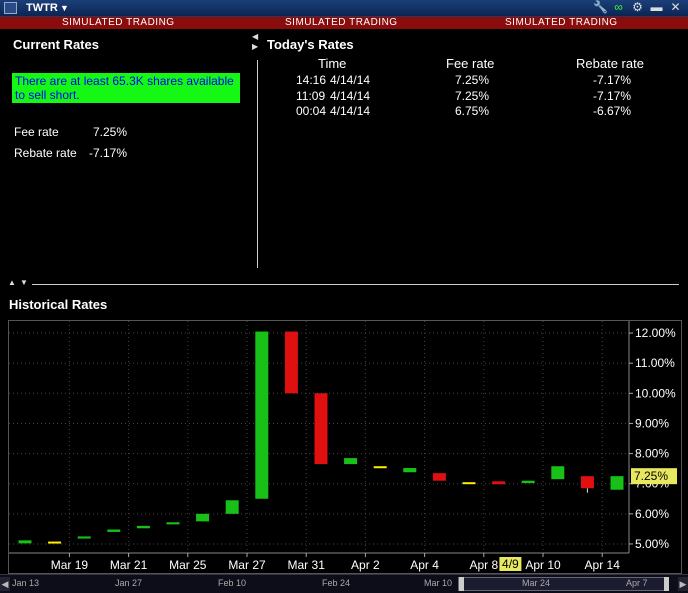 The width and height of the screenshot is (688, 593). What do you see at coordinates (655, 363) in the screenshot?
I see `y-tick-label: 11.00%` at bounding box center [655, 363].